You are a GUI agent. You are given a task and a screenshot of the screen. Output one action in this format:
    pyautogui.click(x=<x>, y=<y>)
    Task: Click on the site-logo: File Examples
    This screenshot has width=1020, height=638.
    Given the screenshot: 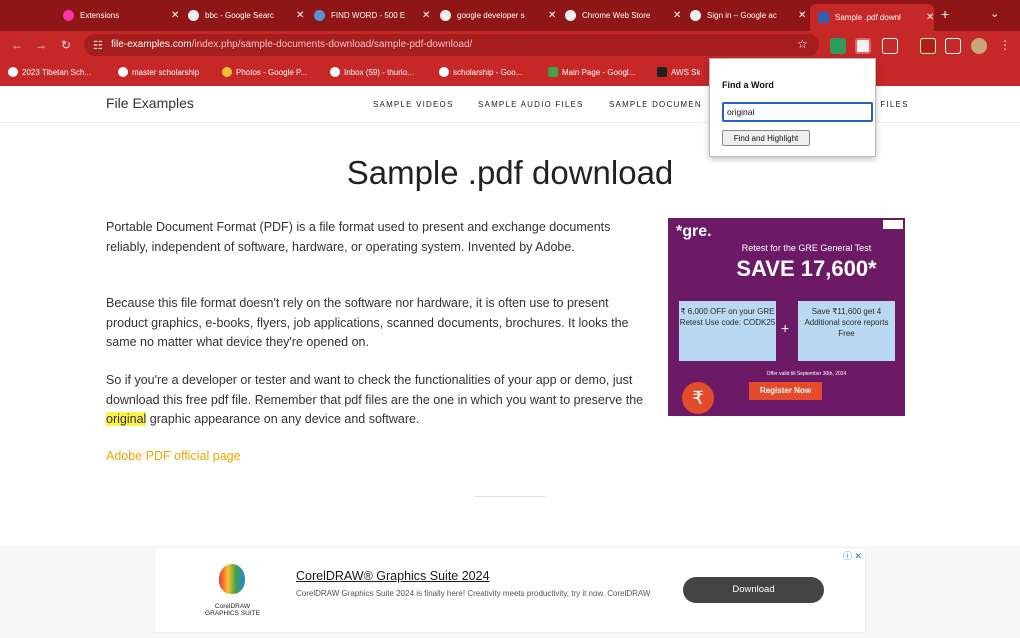 What is the action you would take?
    pyautogui.click(x=150, y=103)
    